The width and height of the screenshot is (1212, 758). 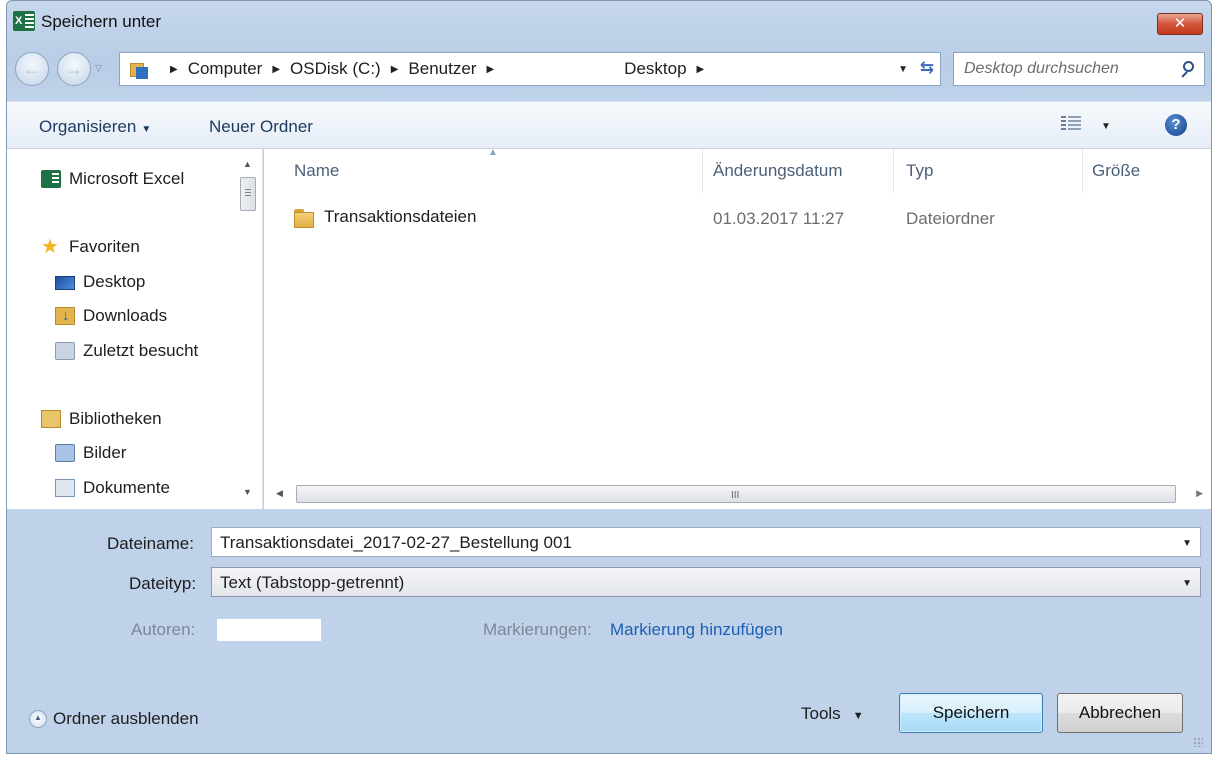 I want to click on sidebar-item-label: Desktop, so click(x=114, y=281).